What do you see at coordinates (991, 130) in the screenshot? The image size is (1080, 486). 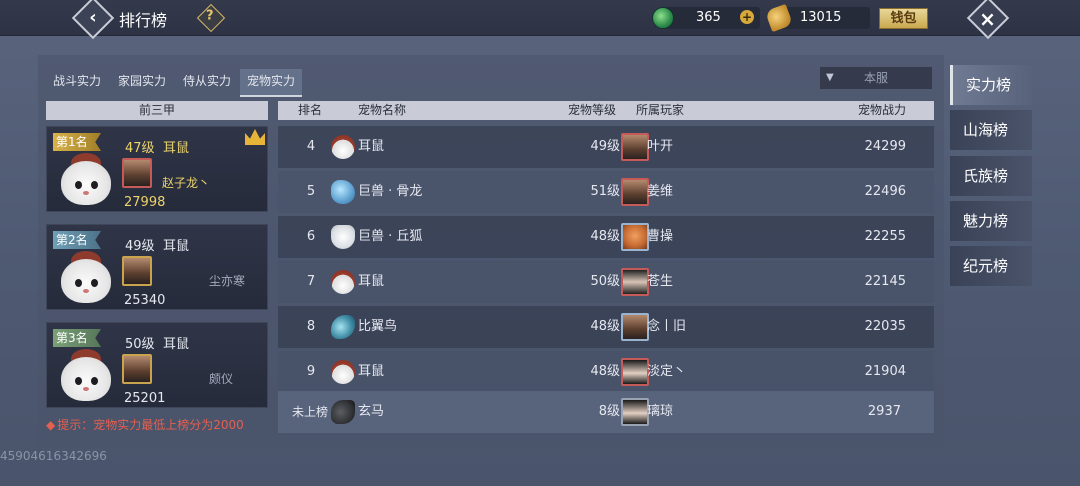 I see `side-tab-shanhai: 山海榜` at bounding box center [991, 130].